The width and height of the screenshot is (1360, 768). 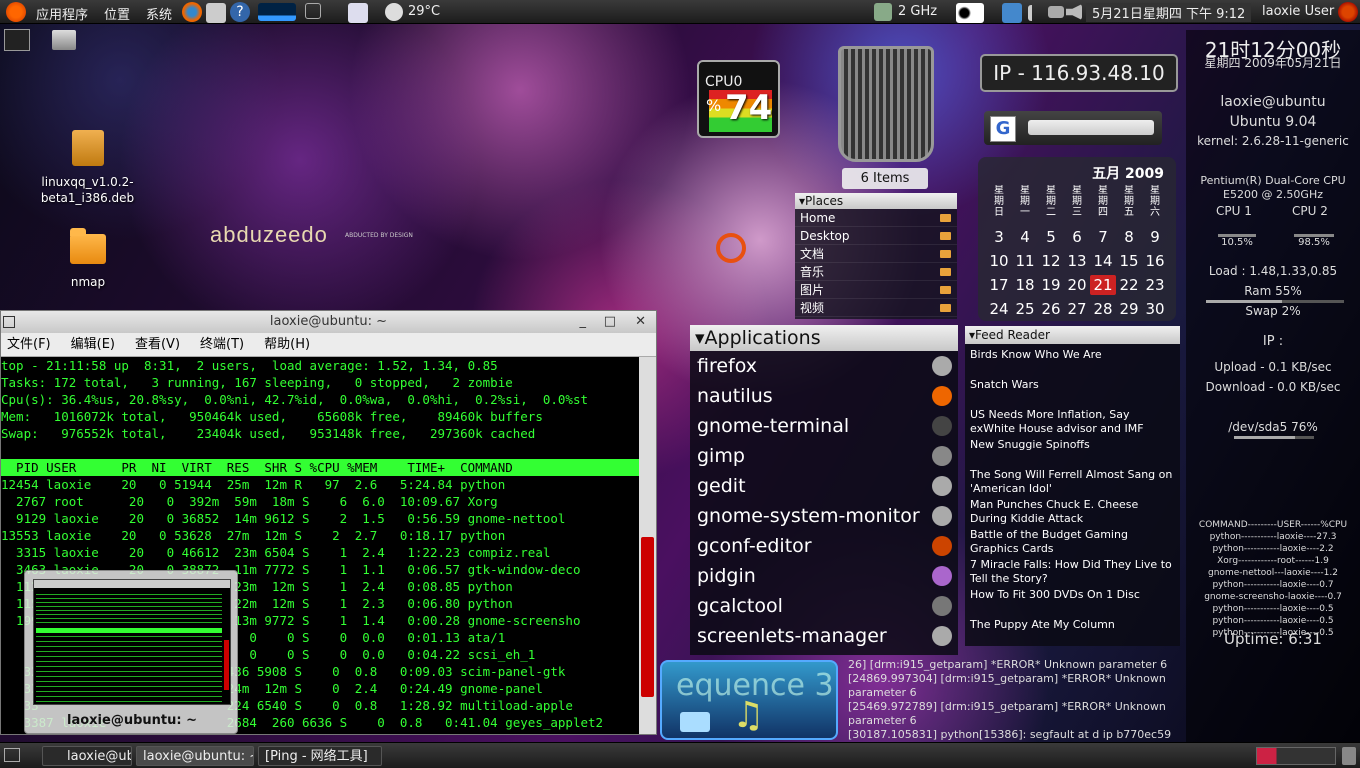 What do you see at coordinates (885, 178) in the screenshot?
I see `trash-count: 6 Items` at bounding box center [885, 178].